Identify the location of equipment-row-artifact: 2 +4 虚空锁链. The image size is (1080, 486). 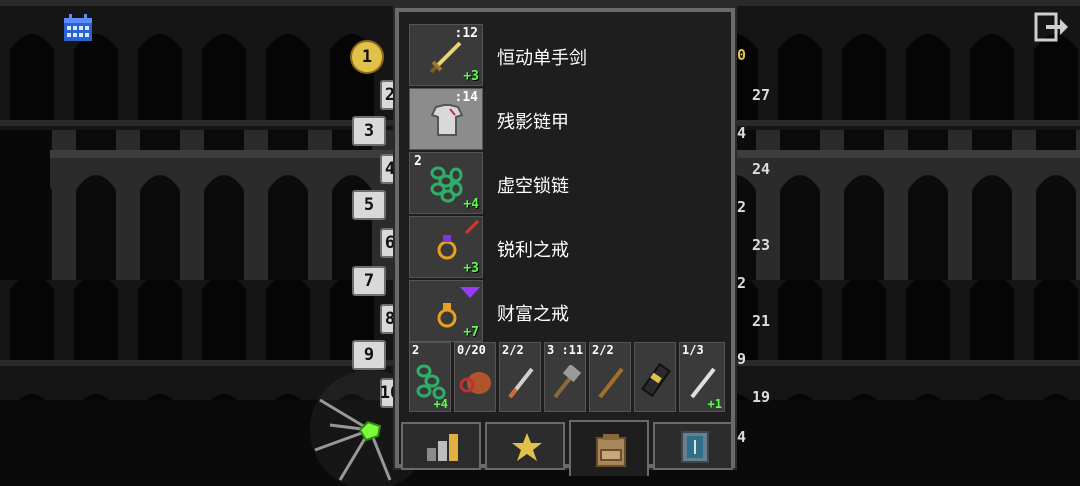
(568, 183).